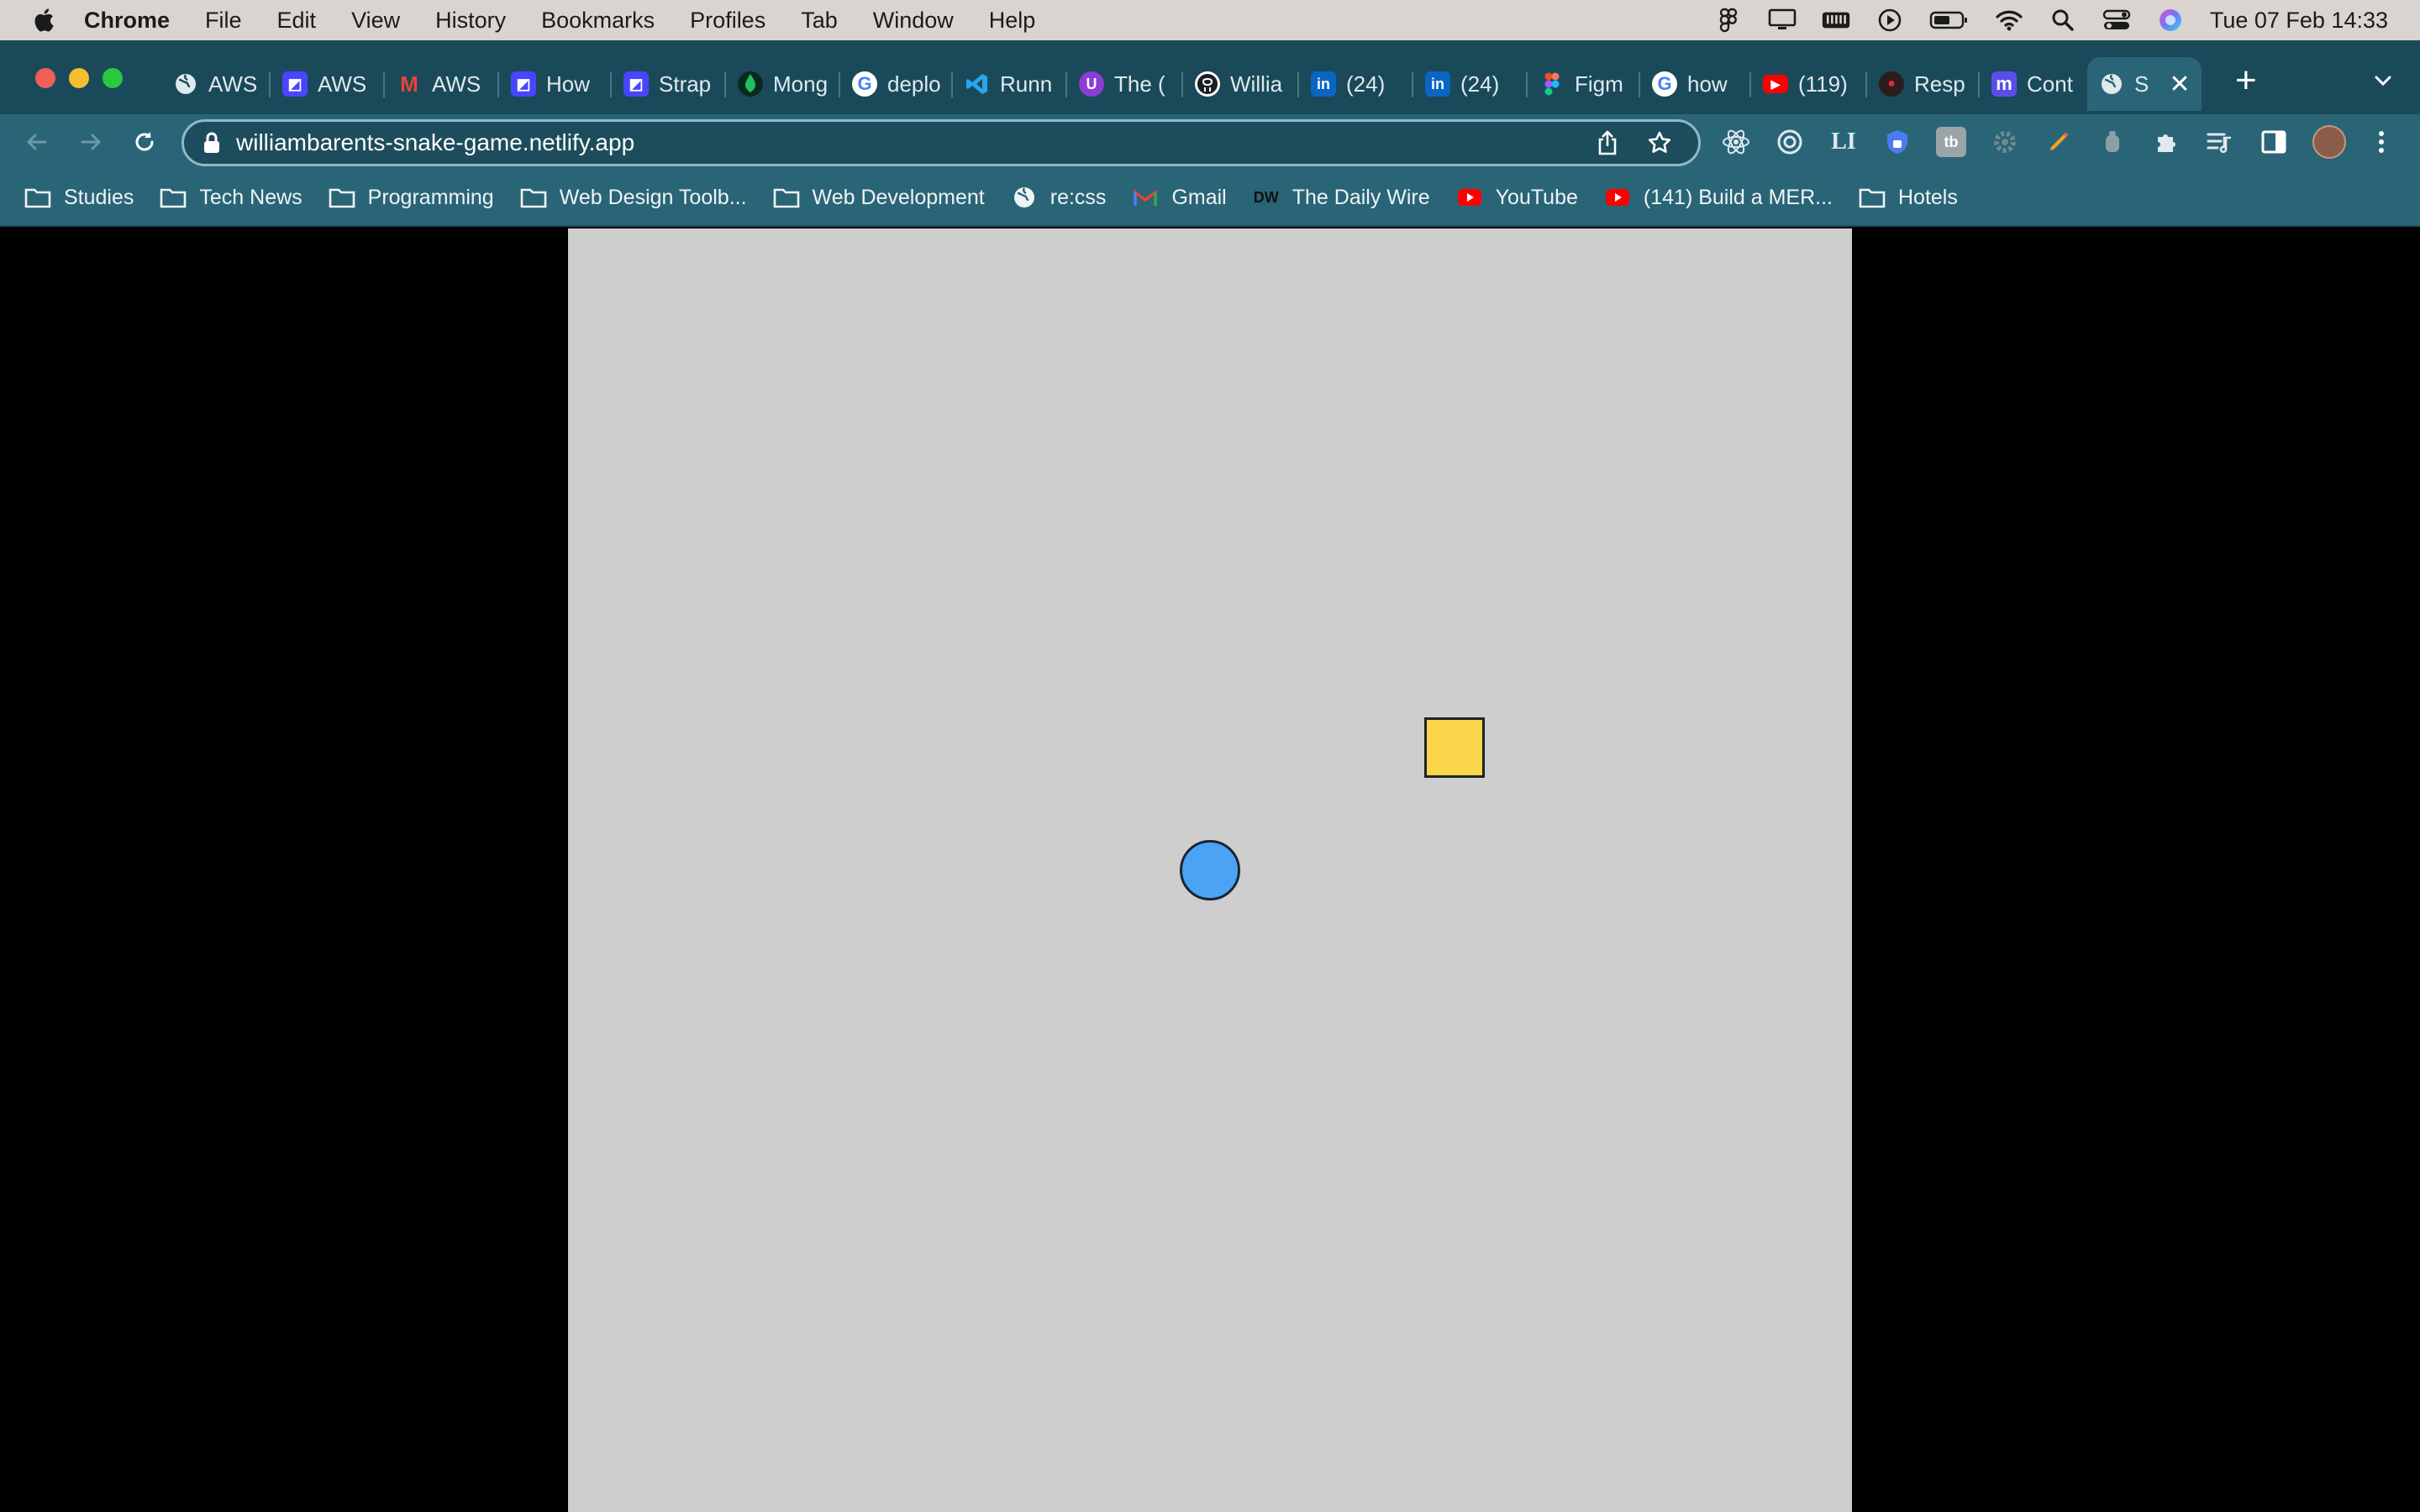 The image size is (2420, 1512). Describe the element at coordinates (45, 20) in the screenshot. I see `apple-menu-icon` at that location.